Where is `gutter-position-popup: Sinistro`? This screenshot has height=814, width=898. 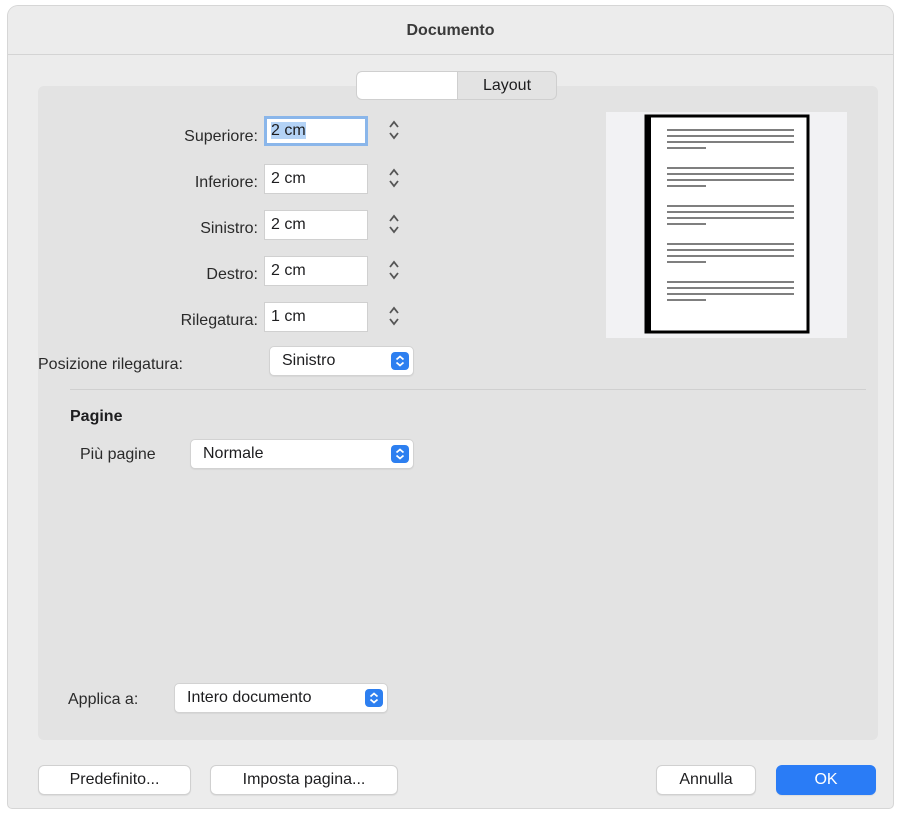 gutter-position-popup: Sinistro is located at coordinates (341, 361).